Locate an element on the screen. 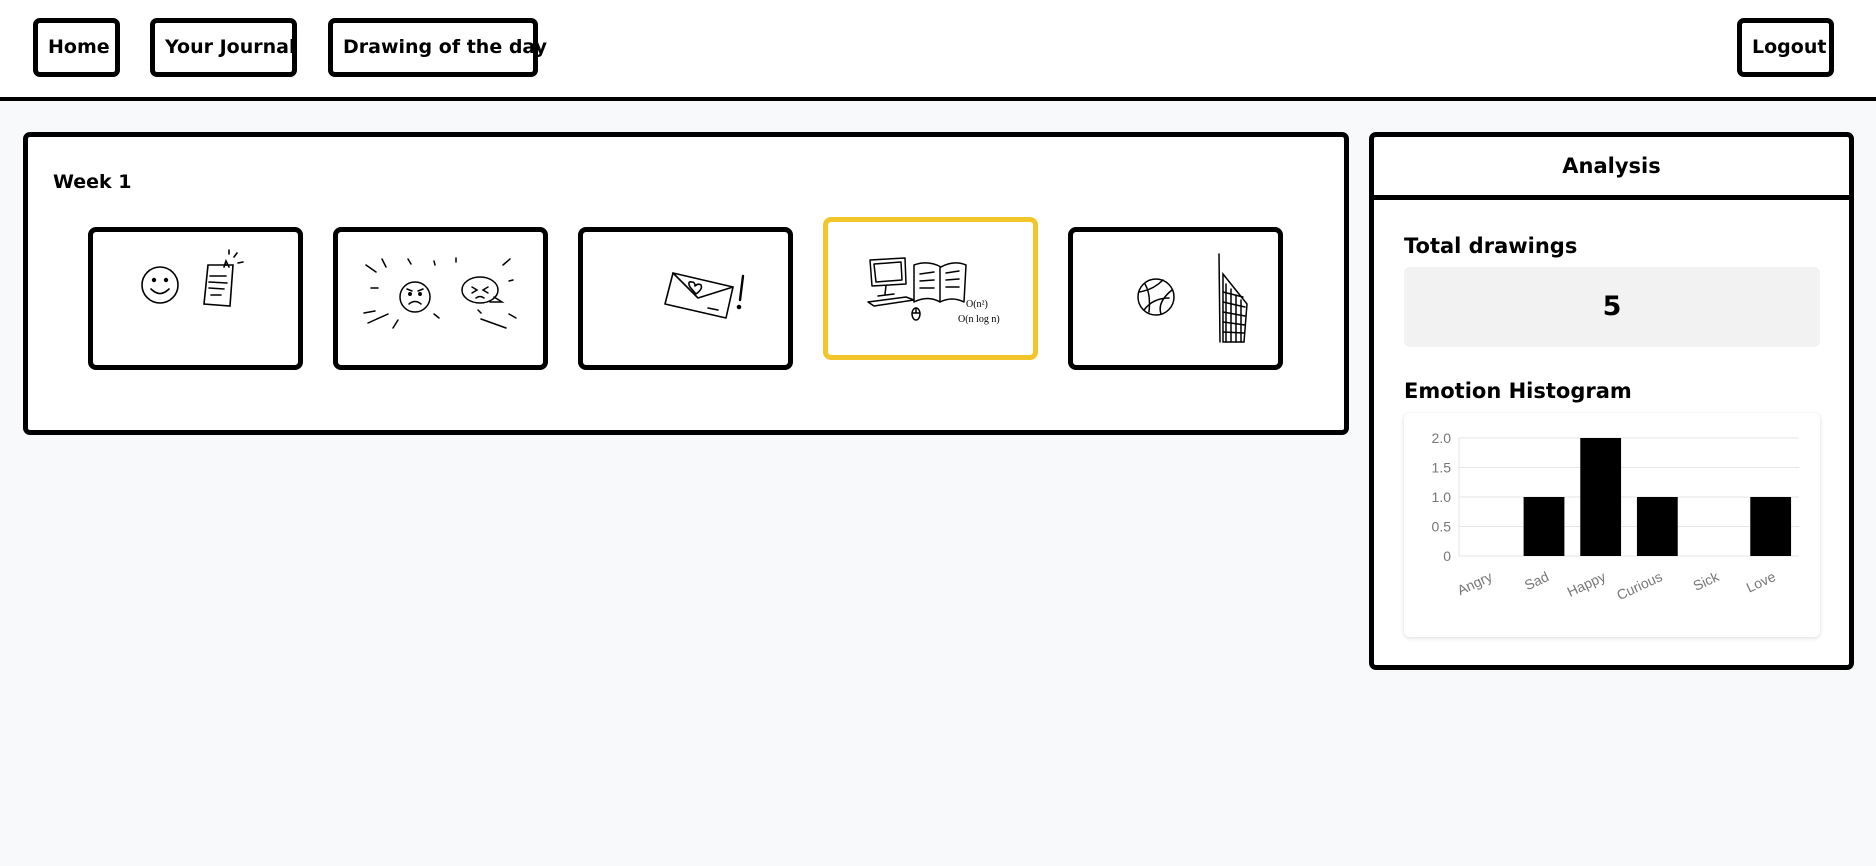  drawing-thumbnail-4-selected: O(n²) O(n log n) is located at coordinates (930, 288).